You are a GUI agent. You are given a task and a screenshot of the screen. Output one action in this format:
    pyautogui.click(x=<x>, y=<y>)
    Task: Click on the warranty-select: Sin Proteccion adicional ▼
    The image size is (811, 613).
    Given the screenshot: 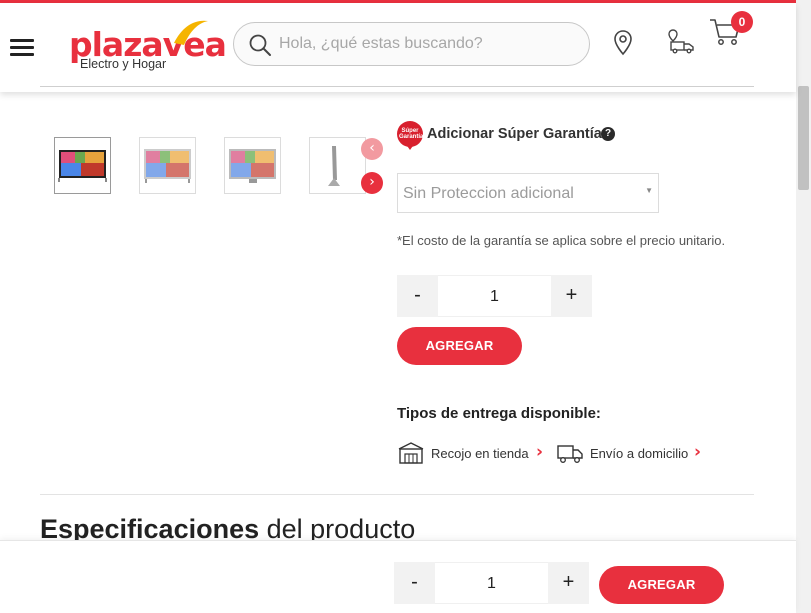 What is the action you would take?
    pyautogui.click(x=528, y=193)
    